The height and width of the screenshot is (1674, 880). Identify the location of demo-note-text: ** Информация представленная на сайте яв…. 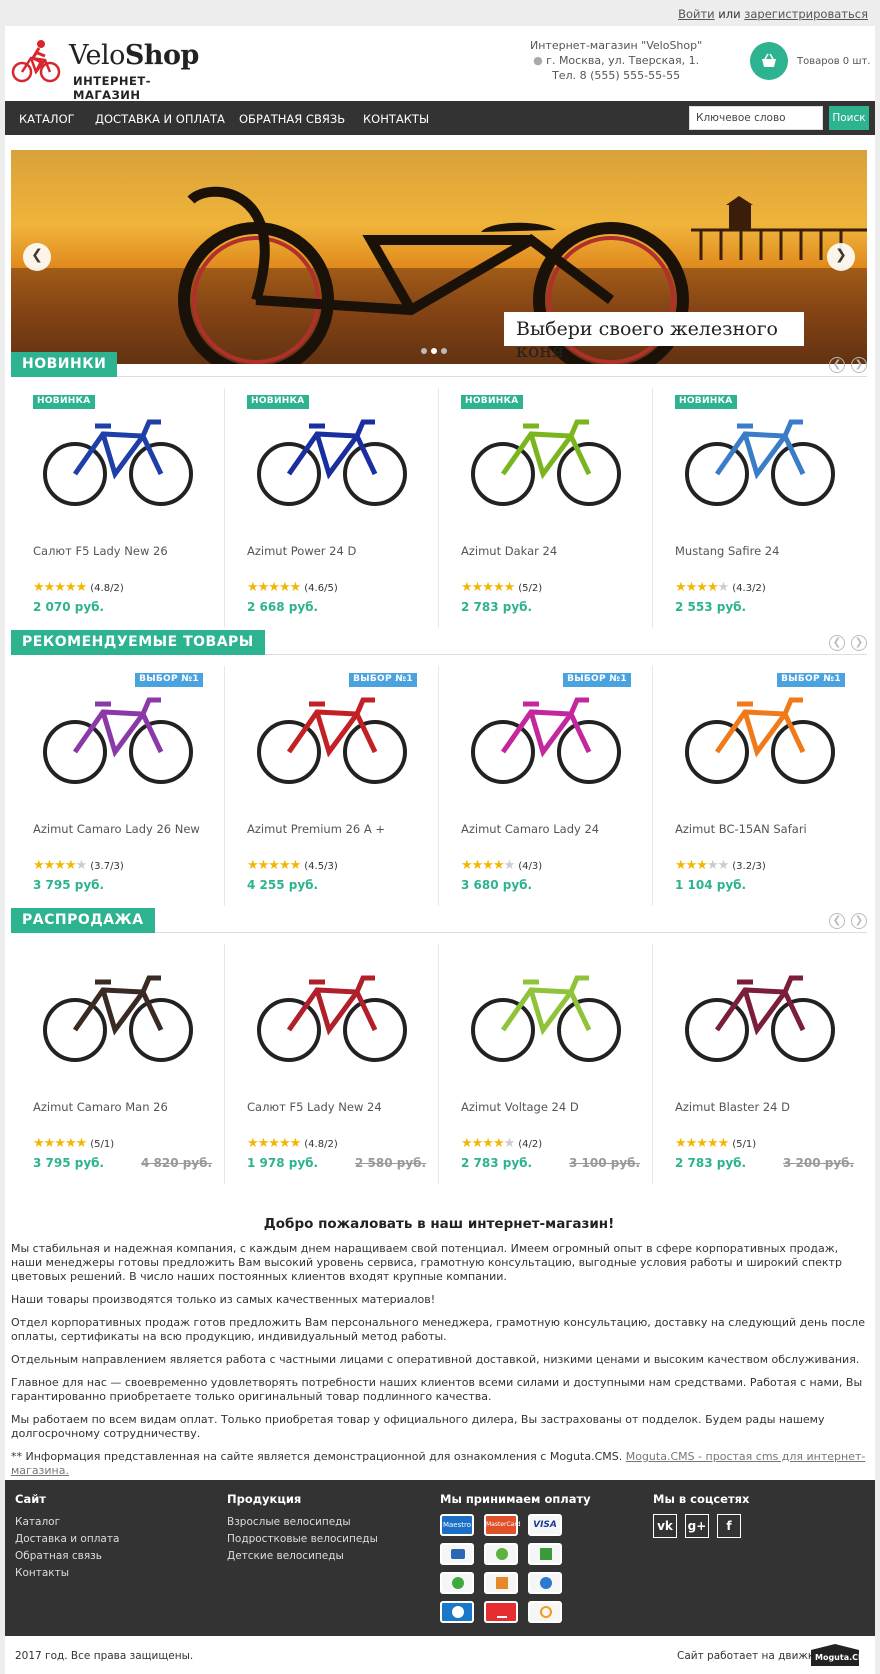
(317, 1456).